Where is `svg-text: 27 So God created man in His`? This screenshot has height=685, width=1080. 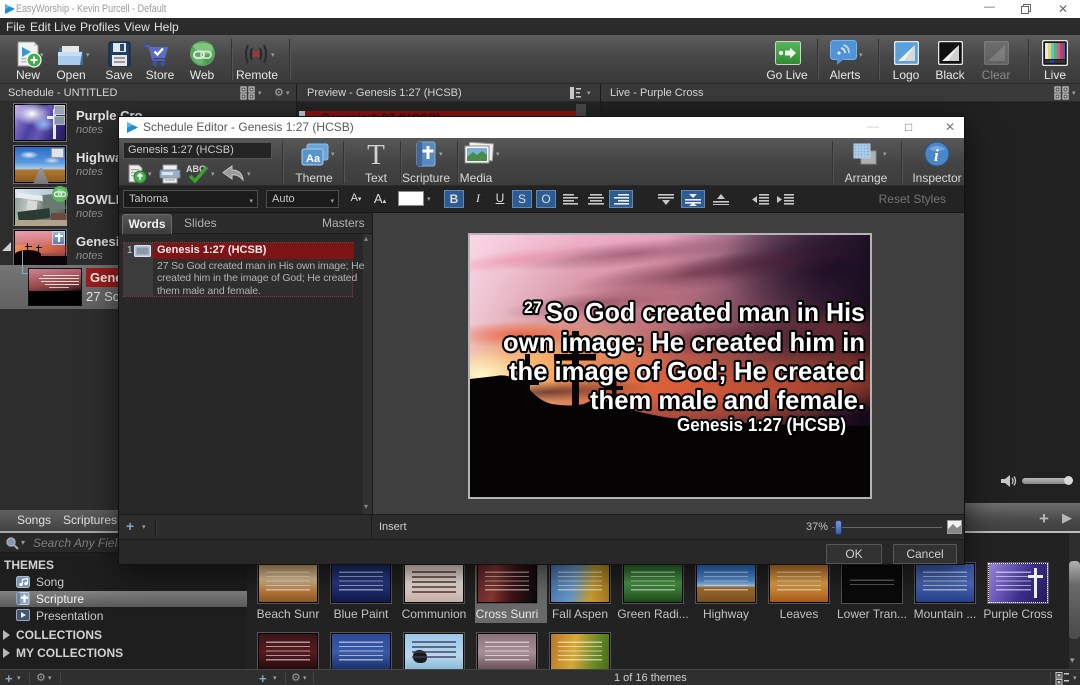
svg-text: 27 So God created man in His is located at coordinates (694, 312).